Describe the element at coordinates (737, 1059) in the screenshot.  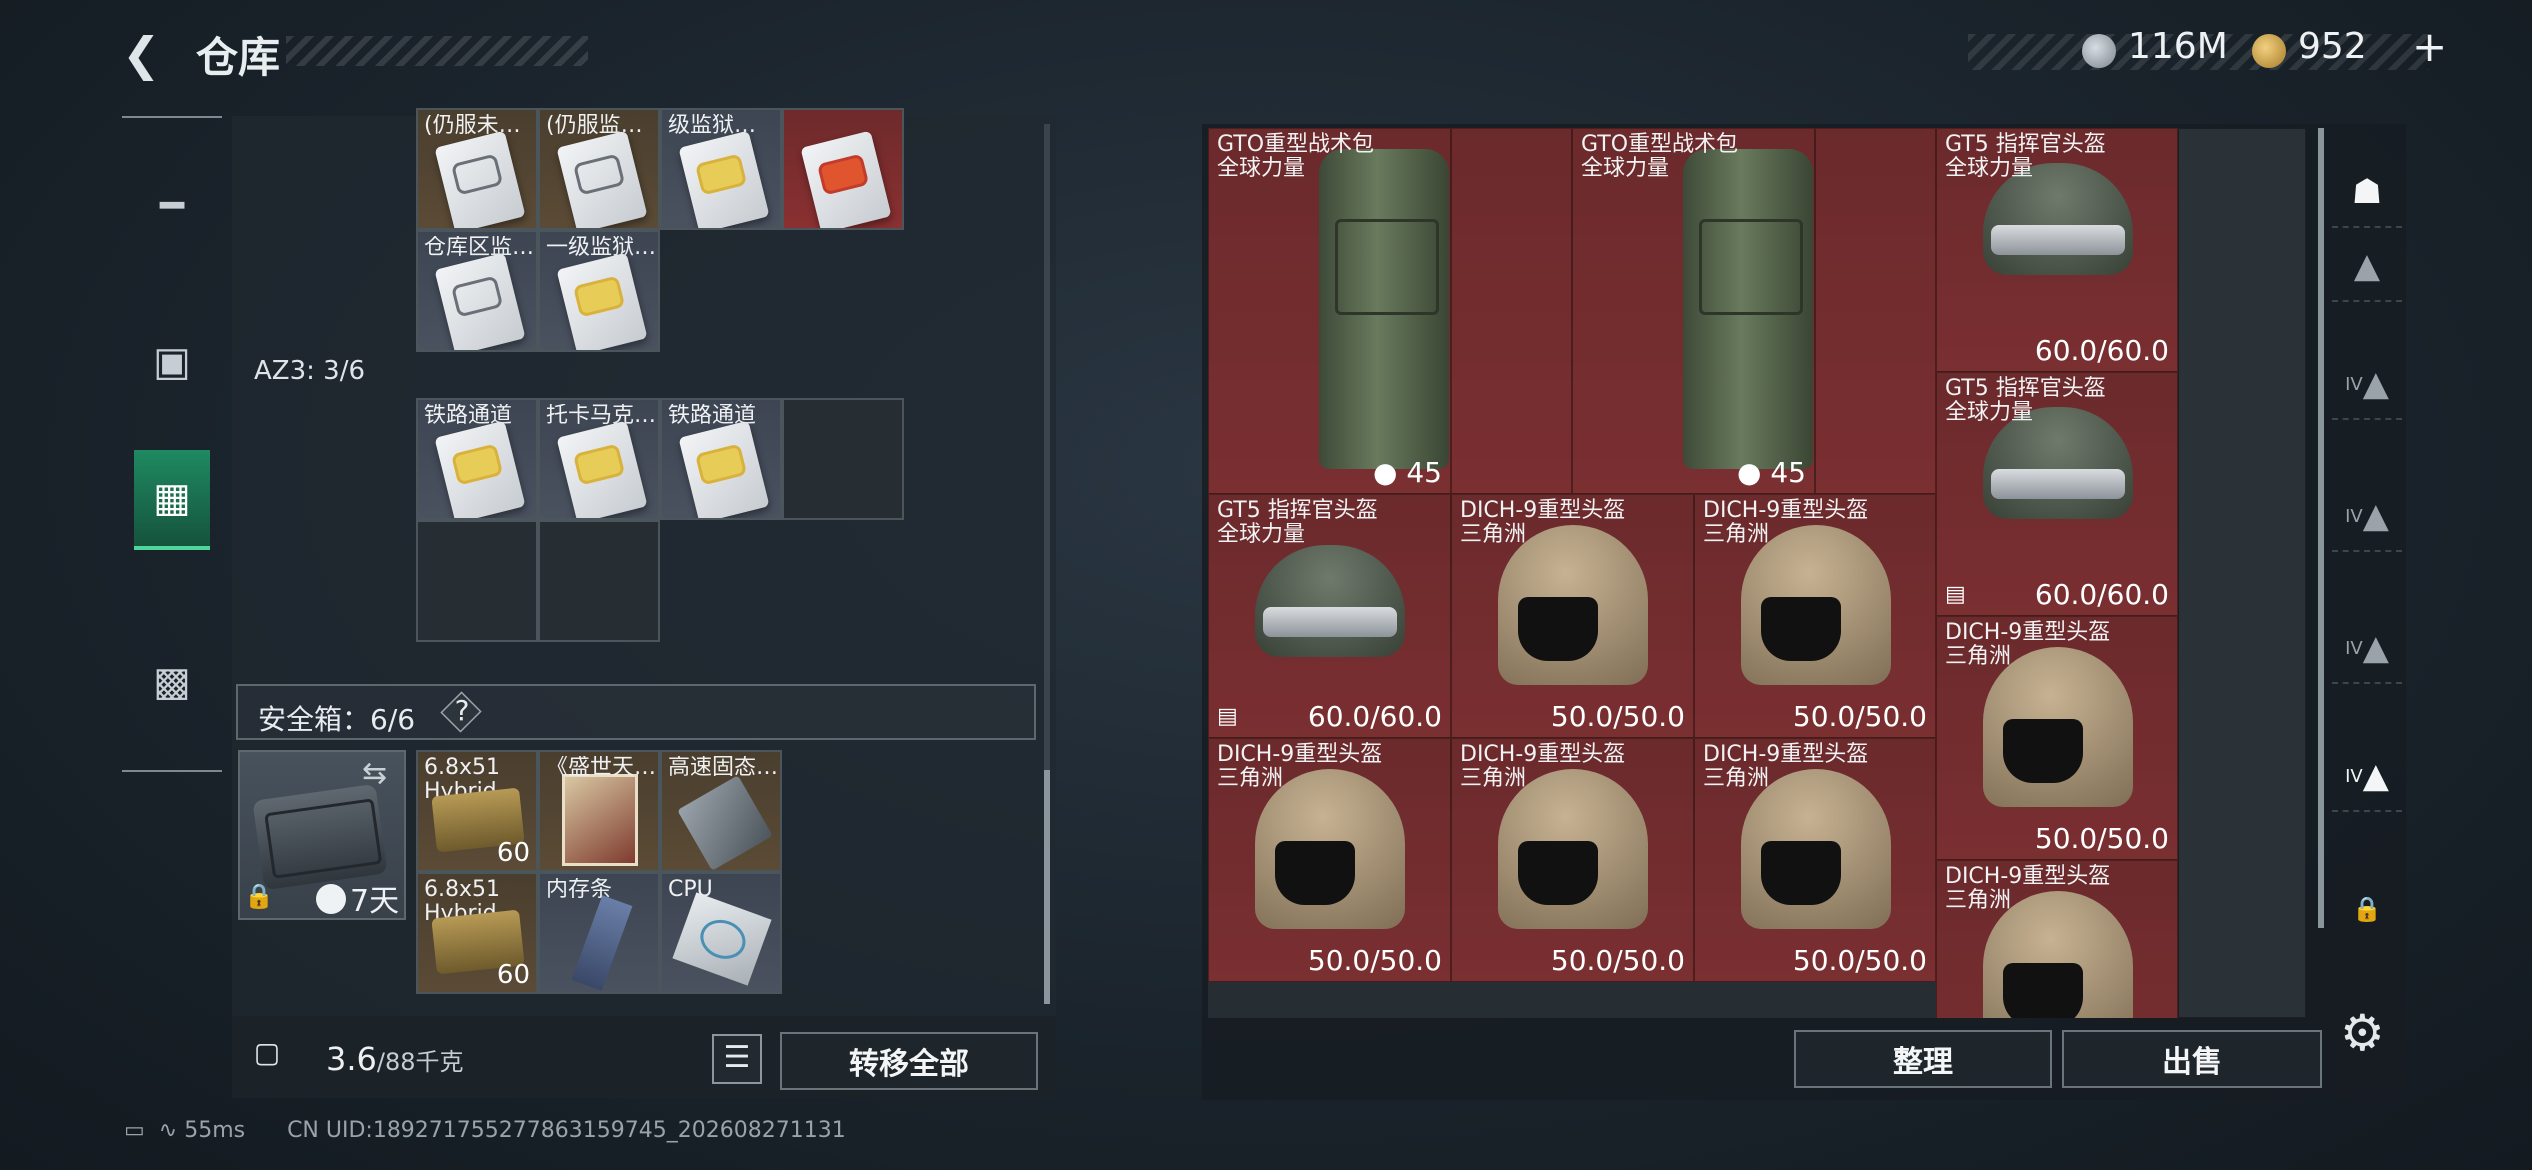
I see `list-view-button: ☰` at that location.